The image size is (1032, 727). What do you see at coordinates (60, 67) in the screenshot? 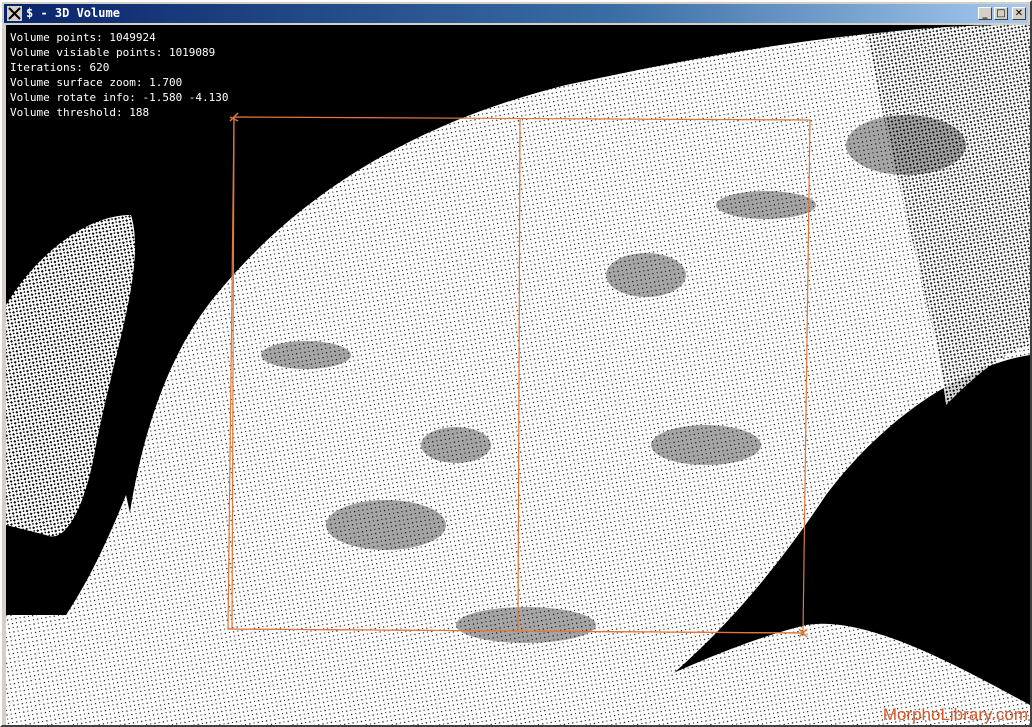
I see `iterations-text: Iterations: 620` at bounding box center [60, 67].